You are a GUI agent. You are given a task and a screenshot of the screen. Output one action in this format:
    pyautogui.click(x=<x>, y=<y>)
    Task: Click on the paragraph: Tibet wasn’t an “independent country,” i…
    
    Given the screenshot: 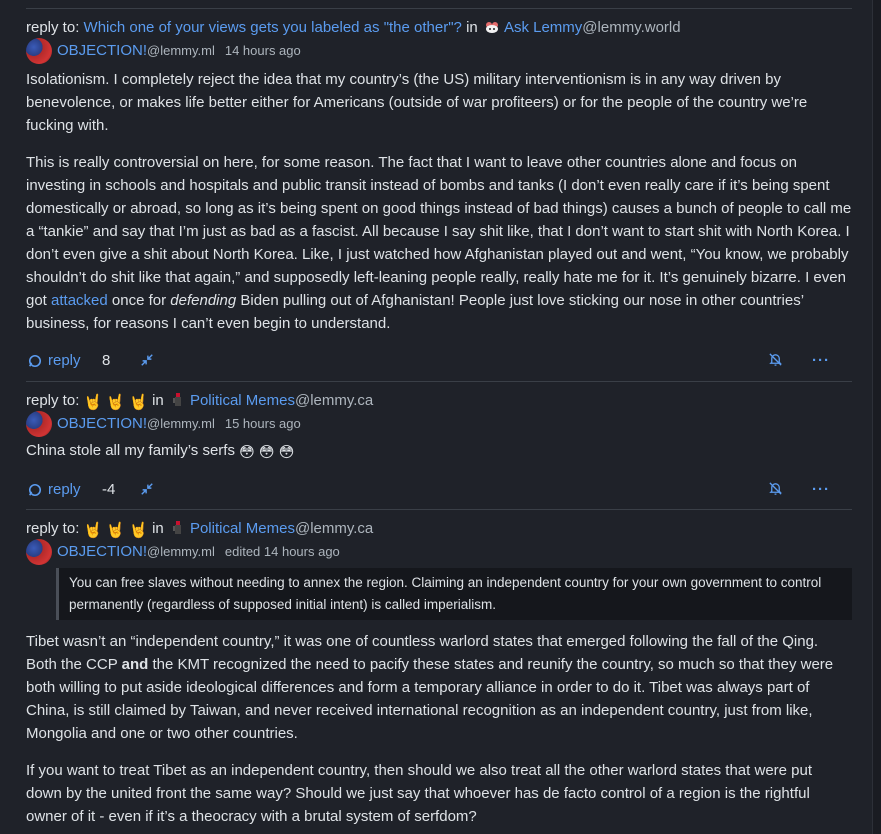 What is the action you would take?
    pyautogui.click(x=430, y=687)
    